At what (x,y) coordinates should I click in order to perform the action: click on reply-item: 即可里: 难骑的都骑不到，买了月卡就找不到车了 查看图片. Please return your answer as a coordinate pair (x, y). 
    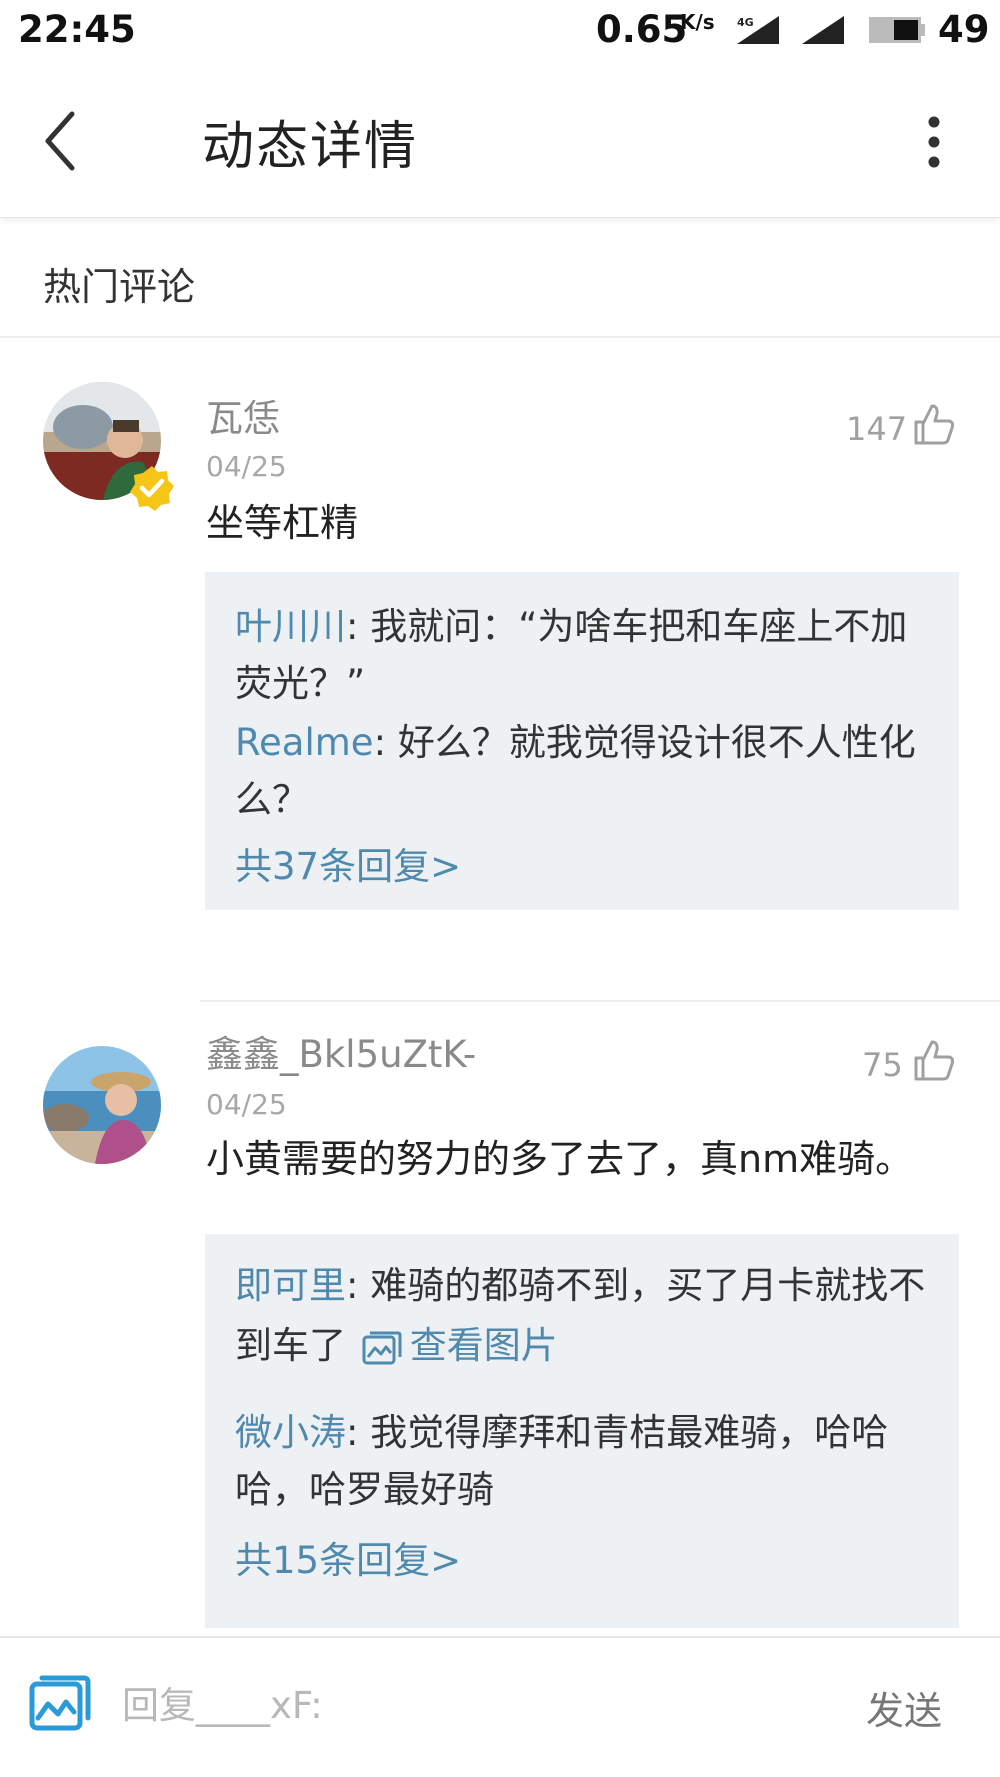
    Looking at the image, I should click on (585, 1316).